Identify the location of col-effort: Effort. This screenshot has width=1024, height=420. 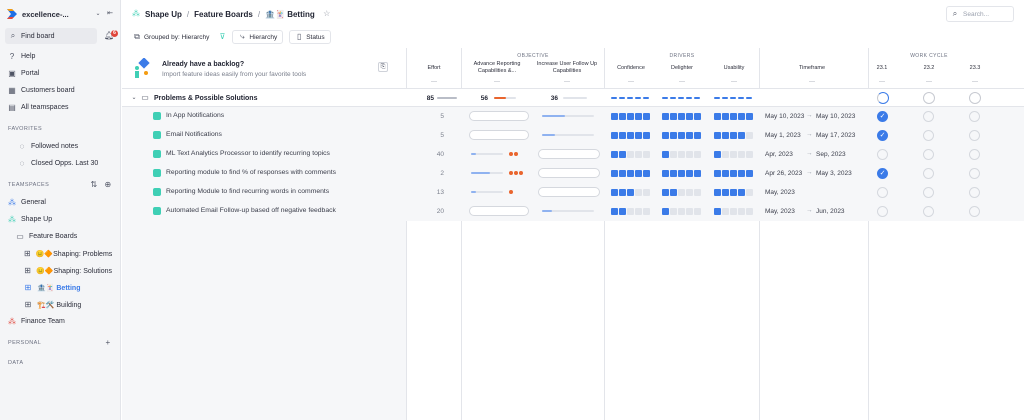
(434, 68).